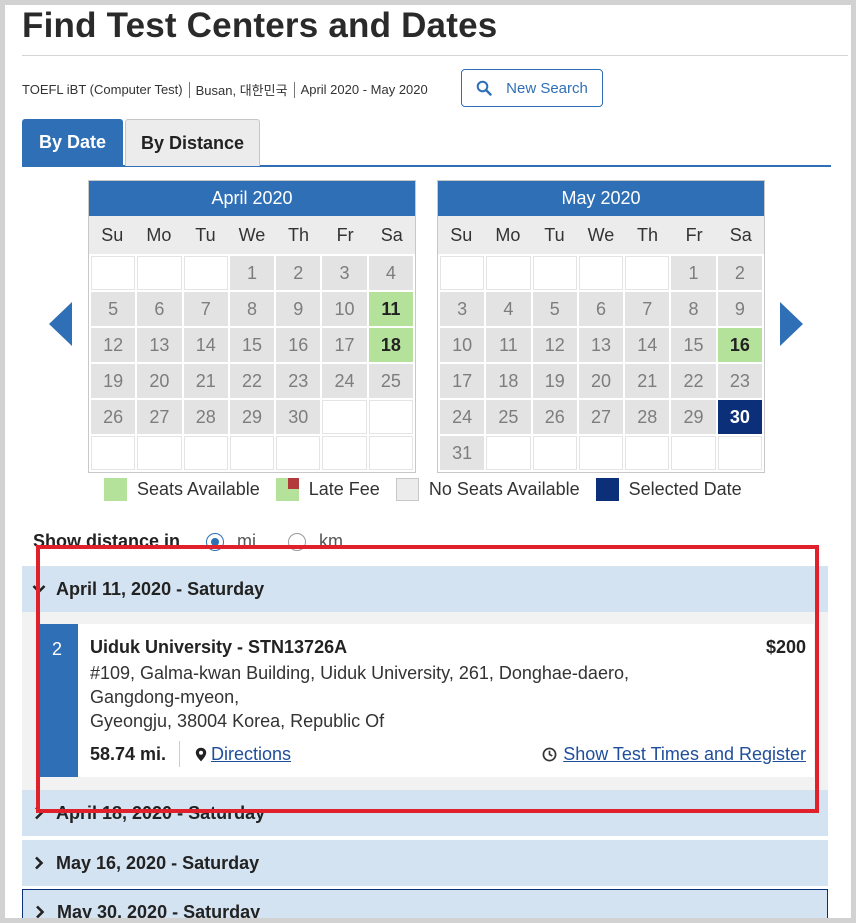  Describe the element at coordinates (425, 906) in the screenshot. I see `date-accordion-may-30: May 30, 2020 - Saturday` at that location.